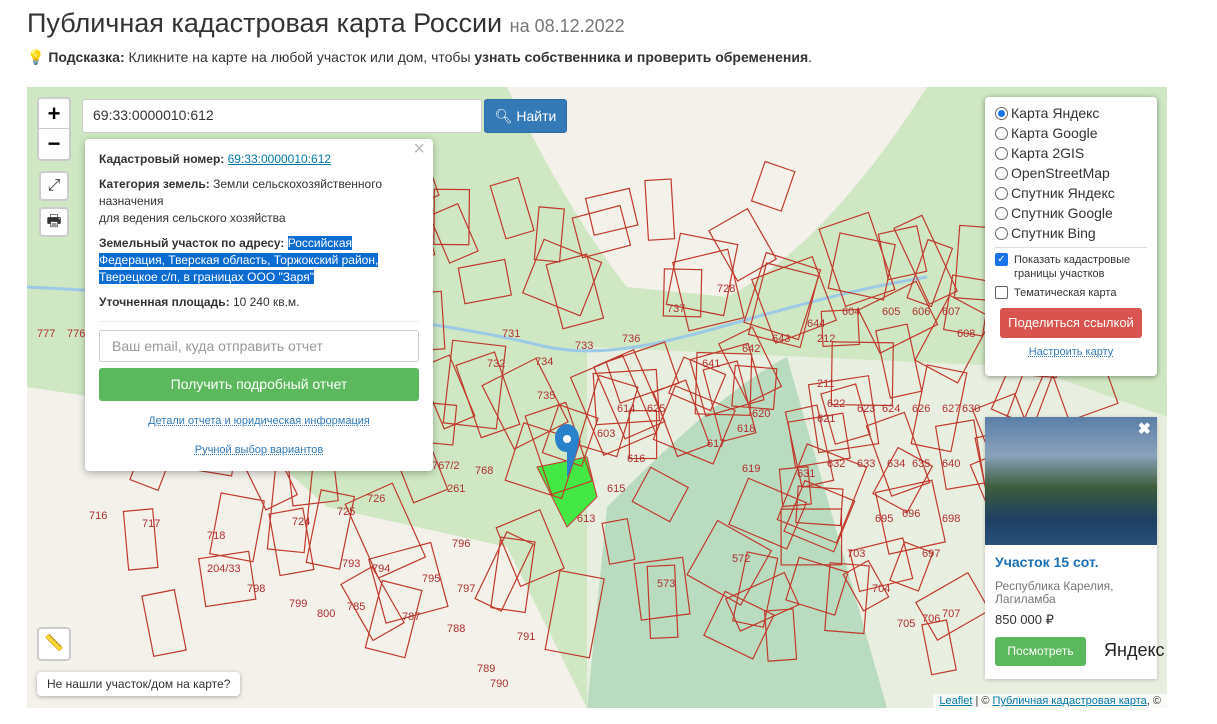 The image size is (1217, 724). I want to click on printer-icon: 🖶, so click(54, 221).